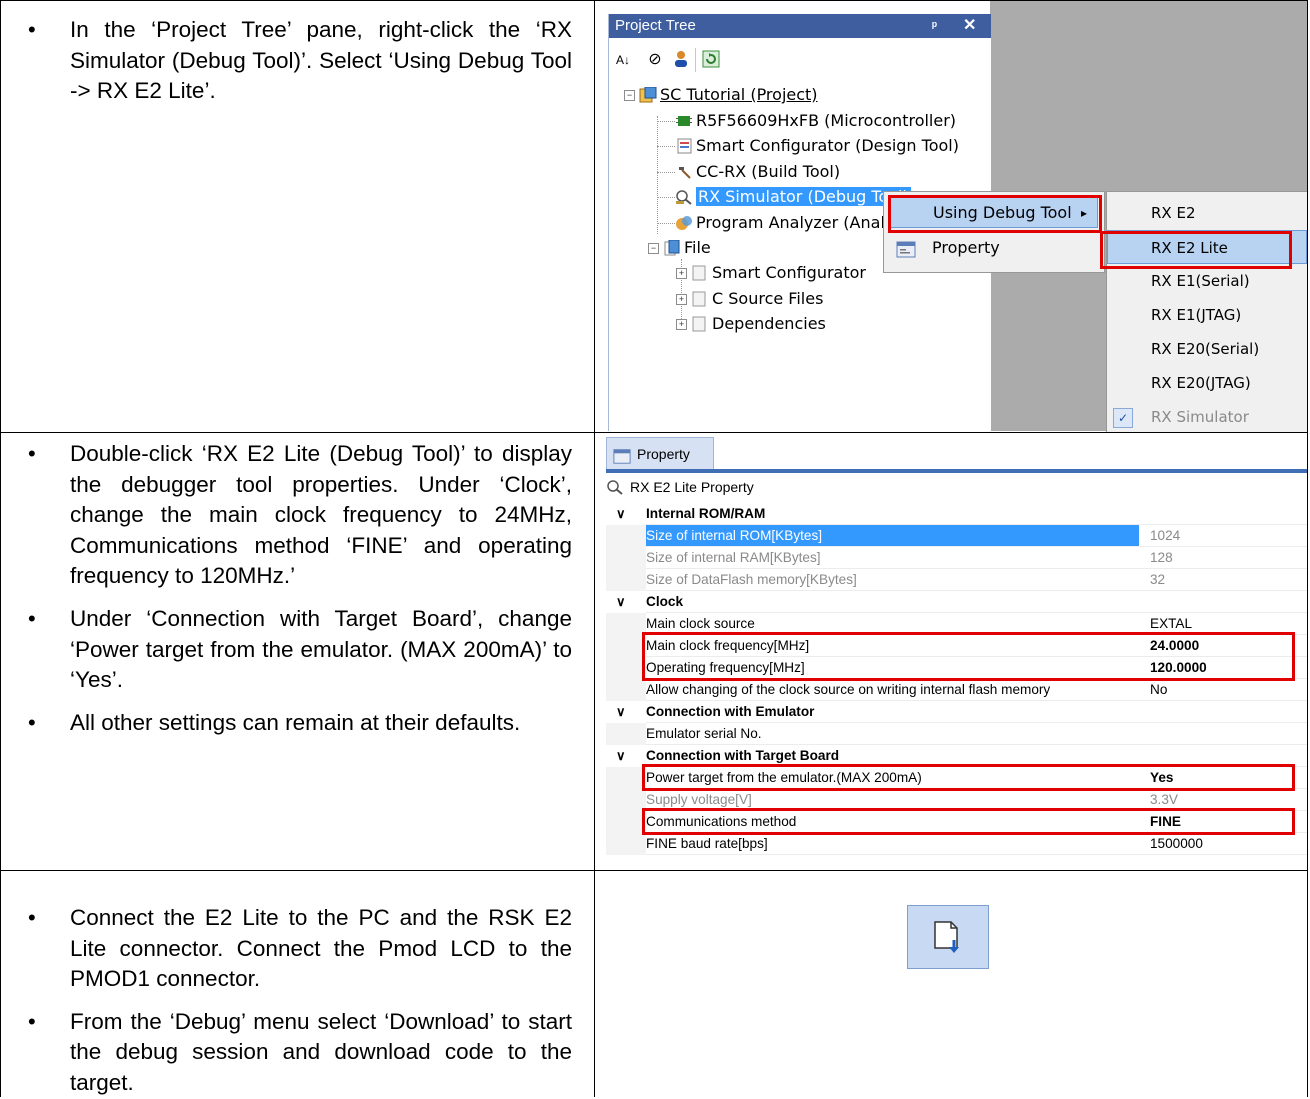  I want to click on tree-item-label: C Source Files, so click(768, 298).